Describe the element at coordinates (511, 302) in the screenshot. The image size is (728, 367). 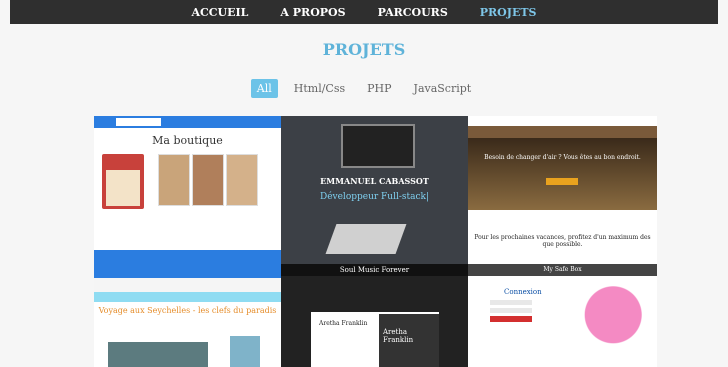
I see `login-field` at that location.